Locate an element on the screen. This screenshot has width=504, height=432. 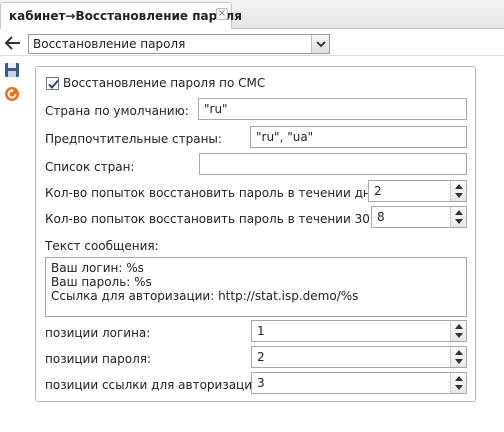
preferred-countries-label: Предпочтительные страны: is located at coordinates (133, 139).